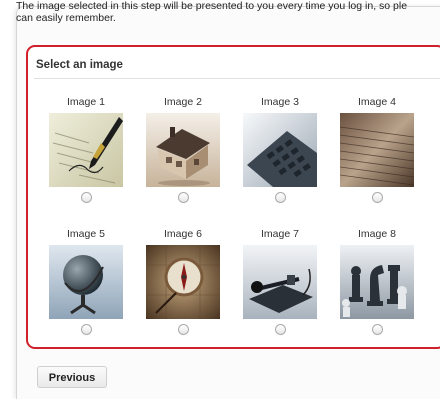 The height and width of the screenshot is (399, 440). I want to click on image-option-4: Image 4, so click(377, 149).